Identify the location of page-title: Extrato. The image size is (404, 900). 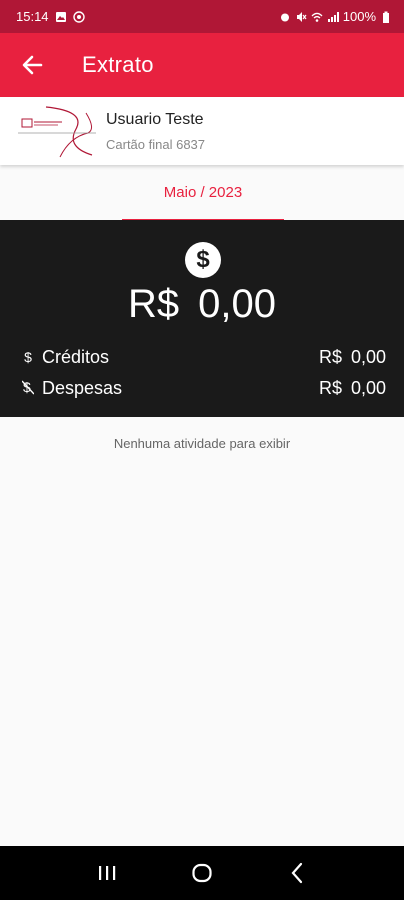
(118, 64).